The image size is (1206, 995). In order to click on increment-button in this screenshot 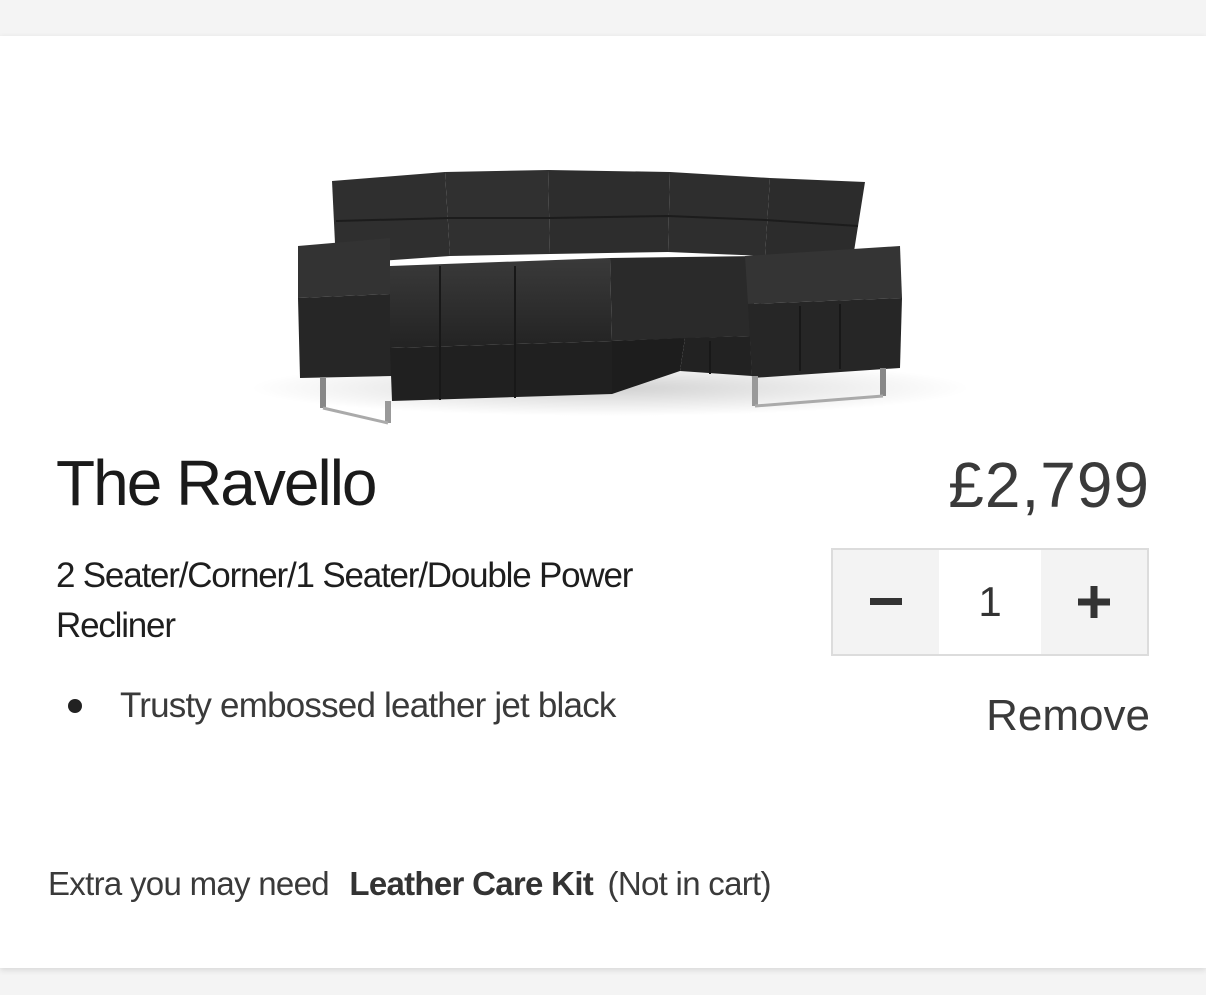, I will do `click(1094, 602)`.